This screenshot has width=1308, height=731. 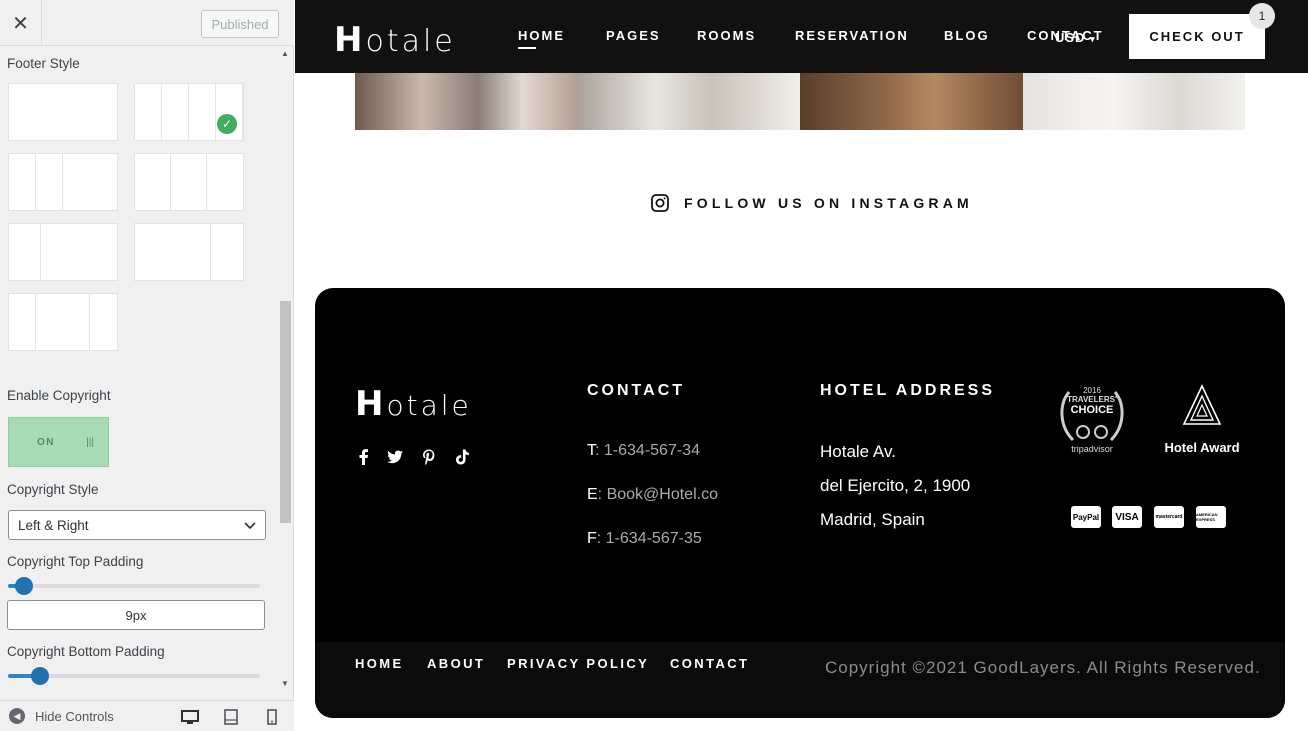 I want to click on copyright-bottom-padding-slider, so click(x=134, y=676).